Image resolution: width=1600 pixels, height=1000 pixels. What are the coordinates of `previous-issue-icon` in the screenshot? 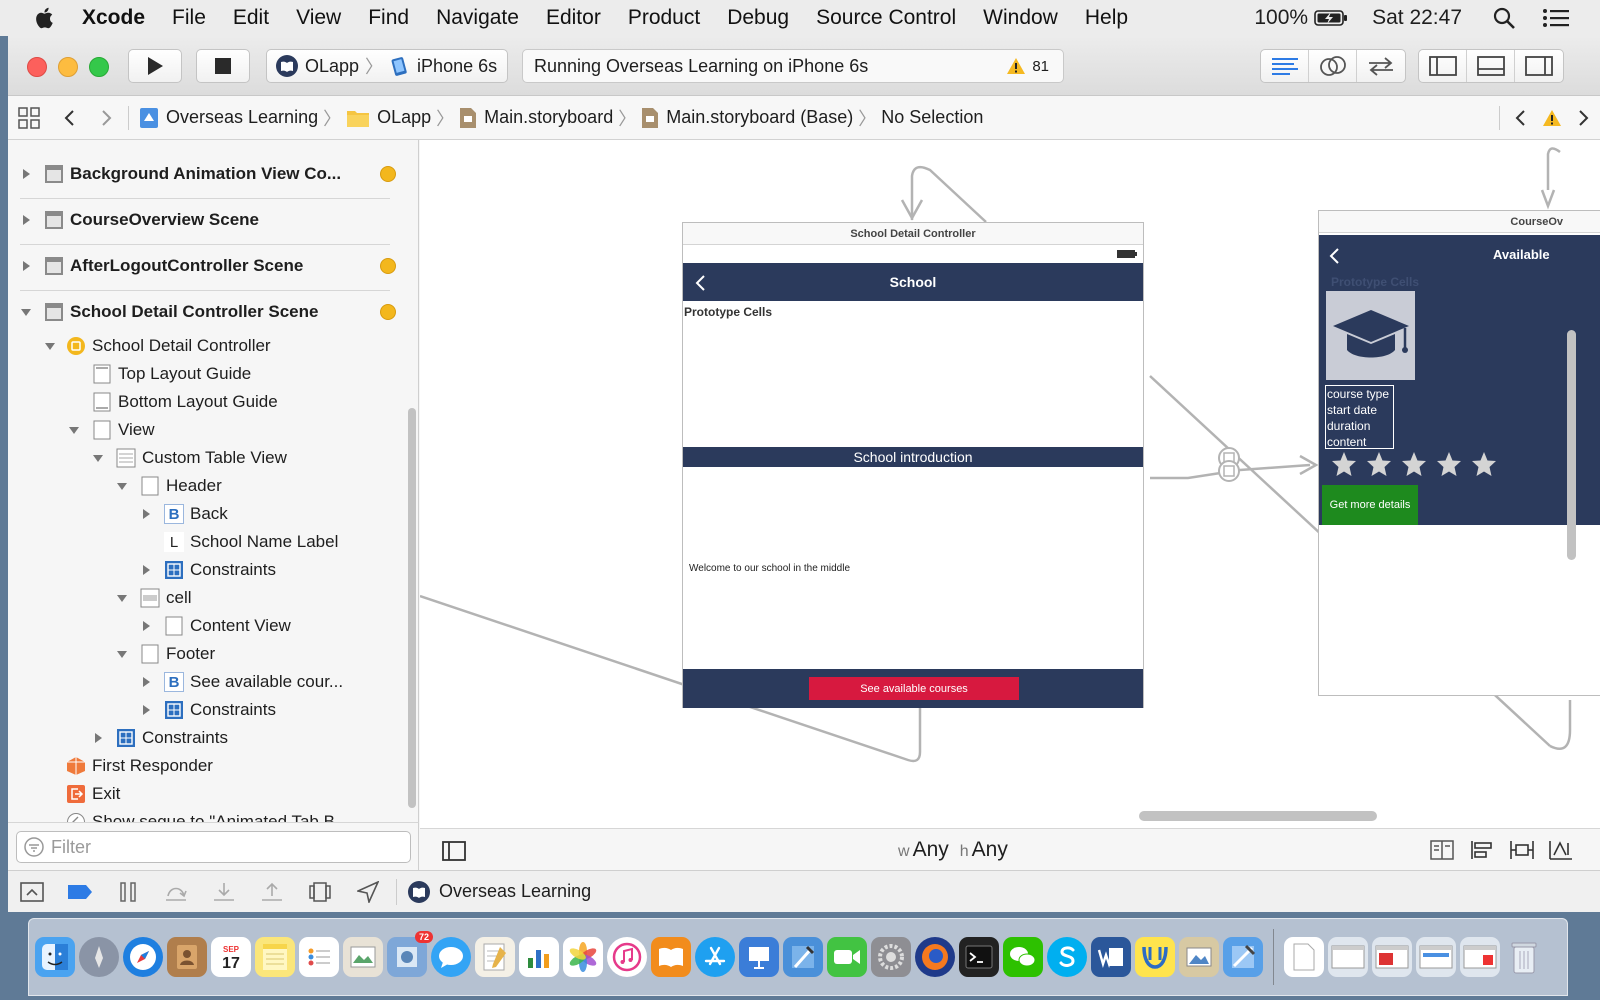 It's located at (1521, 118).